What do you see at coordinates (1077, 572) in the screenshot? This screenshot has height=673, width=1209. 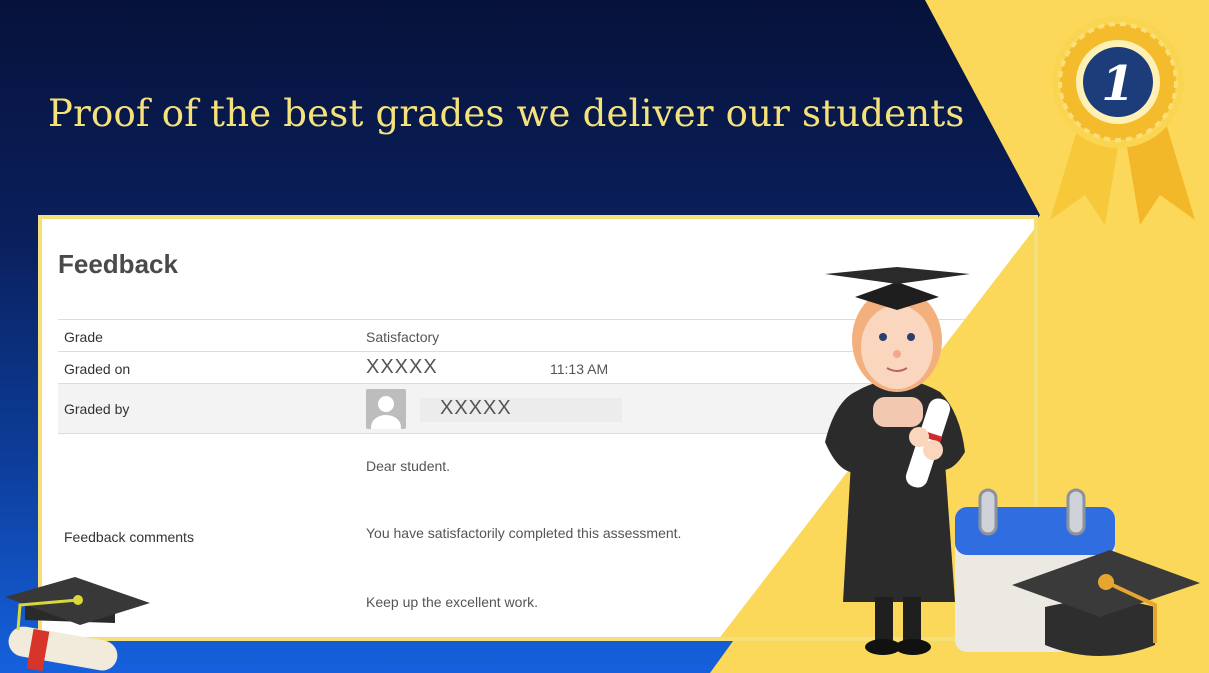 I see `calendar-graduation-cap-icon` at bounding box center [1077, 572].